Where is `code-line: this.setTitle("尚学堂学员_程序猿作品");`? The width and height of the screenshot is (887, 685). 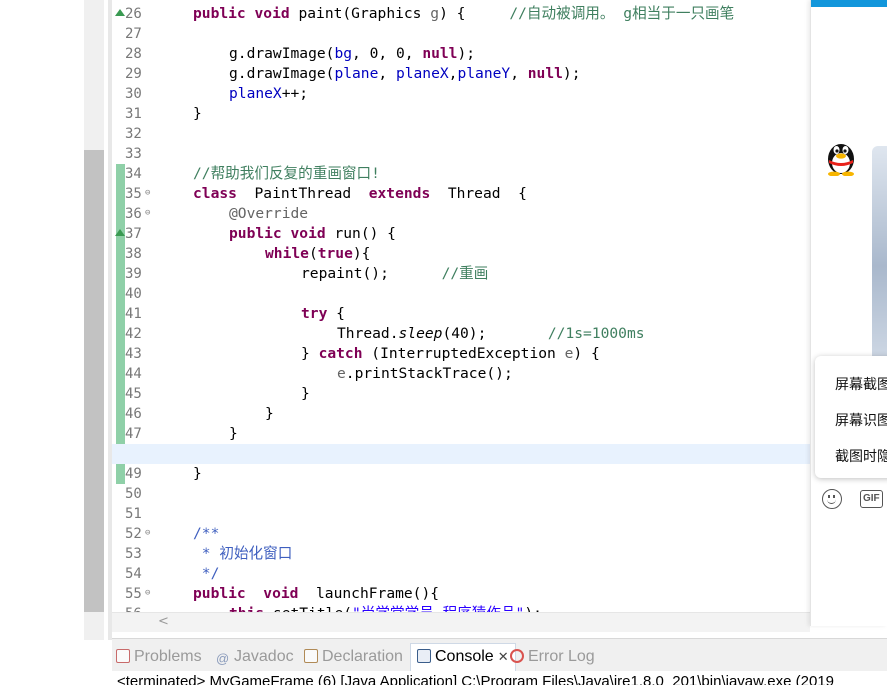
code-line: this.setTitle("尚学堂学员_程序猿作品"); is located at coordinates (461, 608).